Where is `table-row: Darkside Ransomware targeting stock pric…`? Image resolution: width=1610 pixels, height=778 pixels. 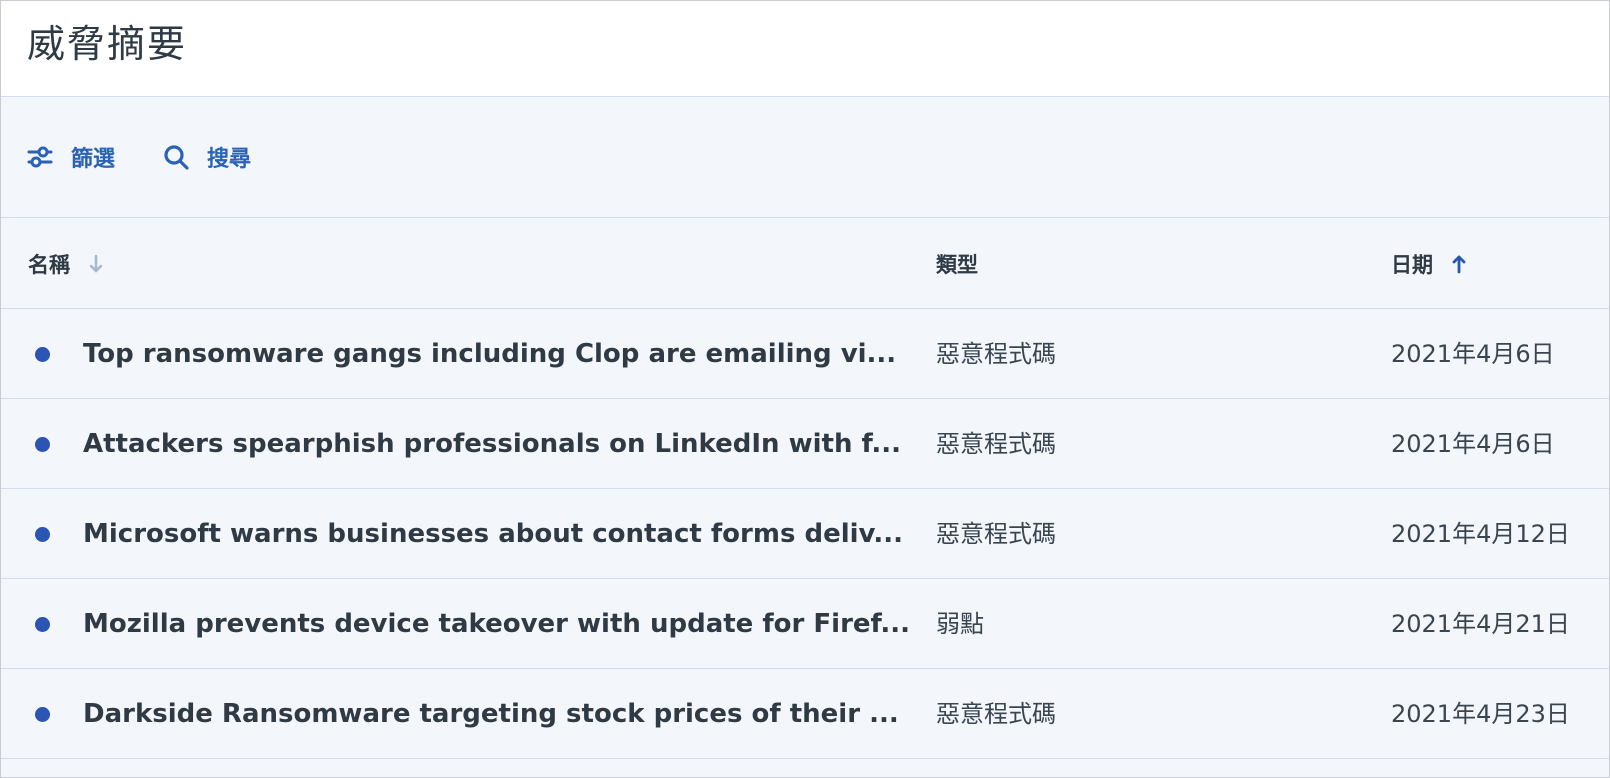 table-row: Darkside Ransomware targeting stock pric… is located at coordinates (805, 714).